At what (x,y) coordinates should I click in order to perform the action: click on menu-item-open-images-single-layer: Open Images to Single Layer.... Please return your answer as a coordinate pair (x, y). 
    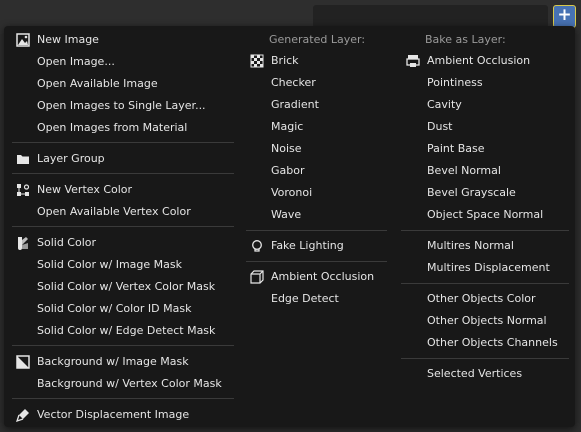
    Looking at the image, I should click on (119, 106).